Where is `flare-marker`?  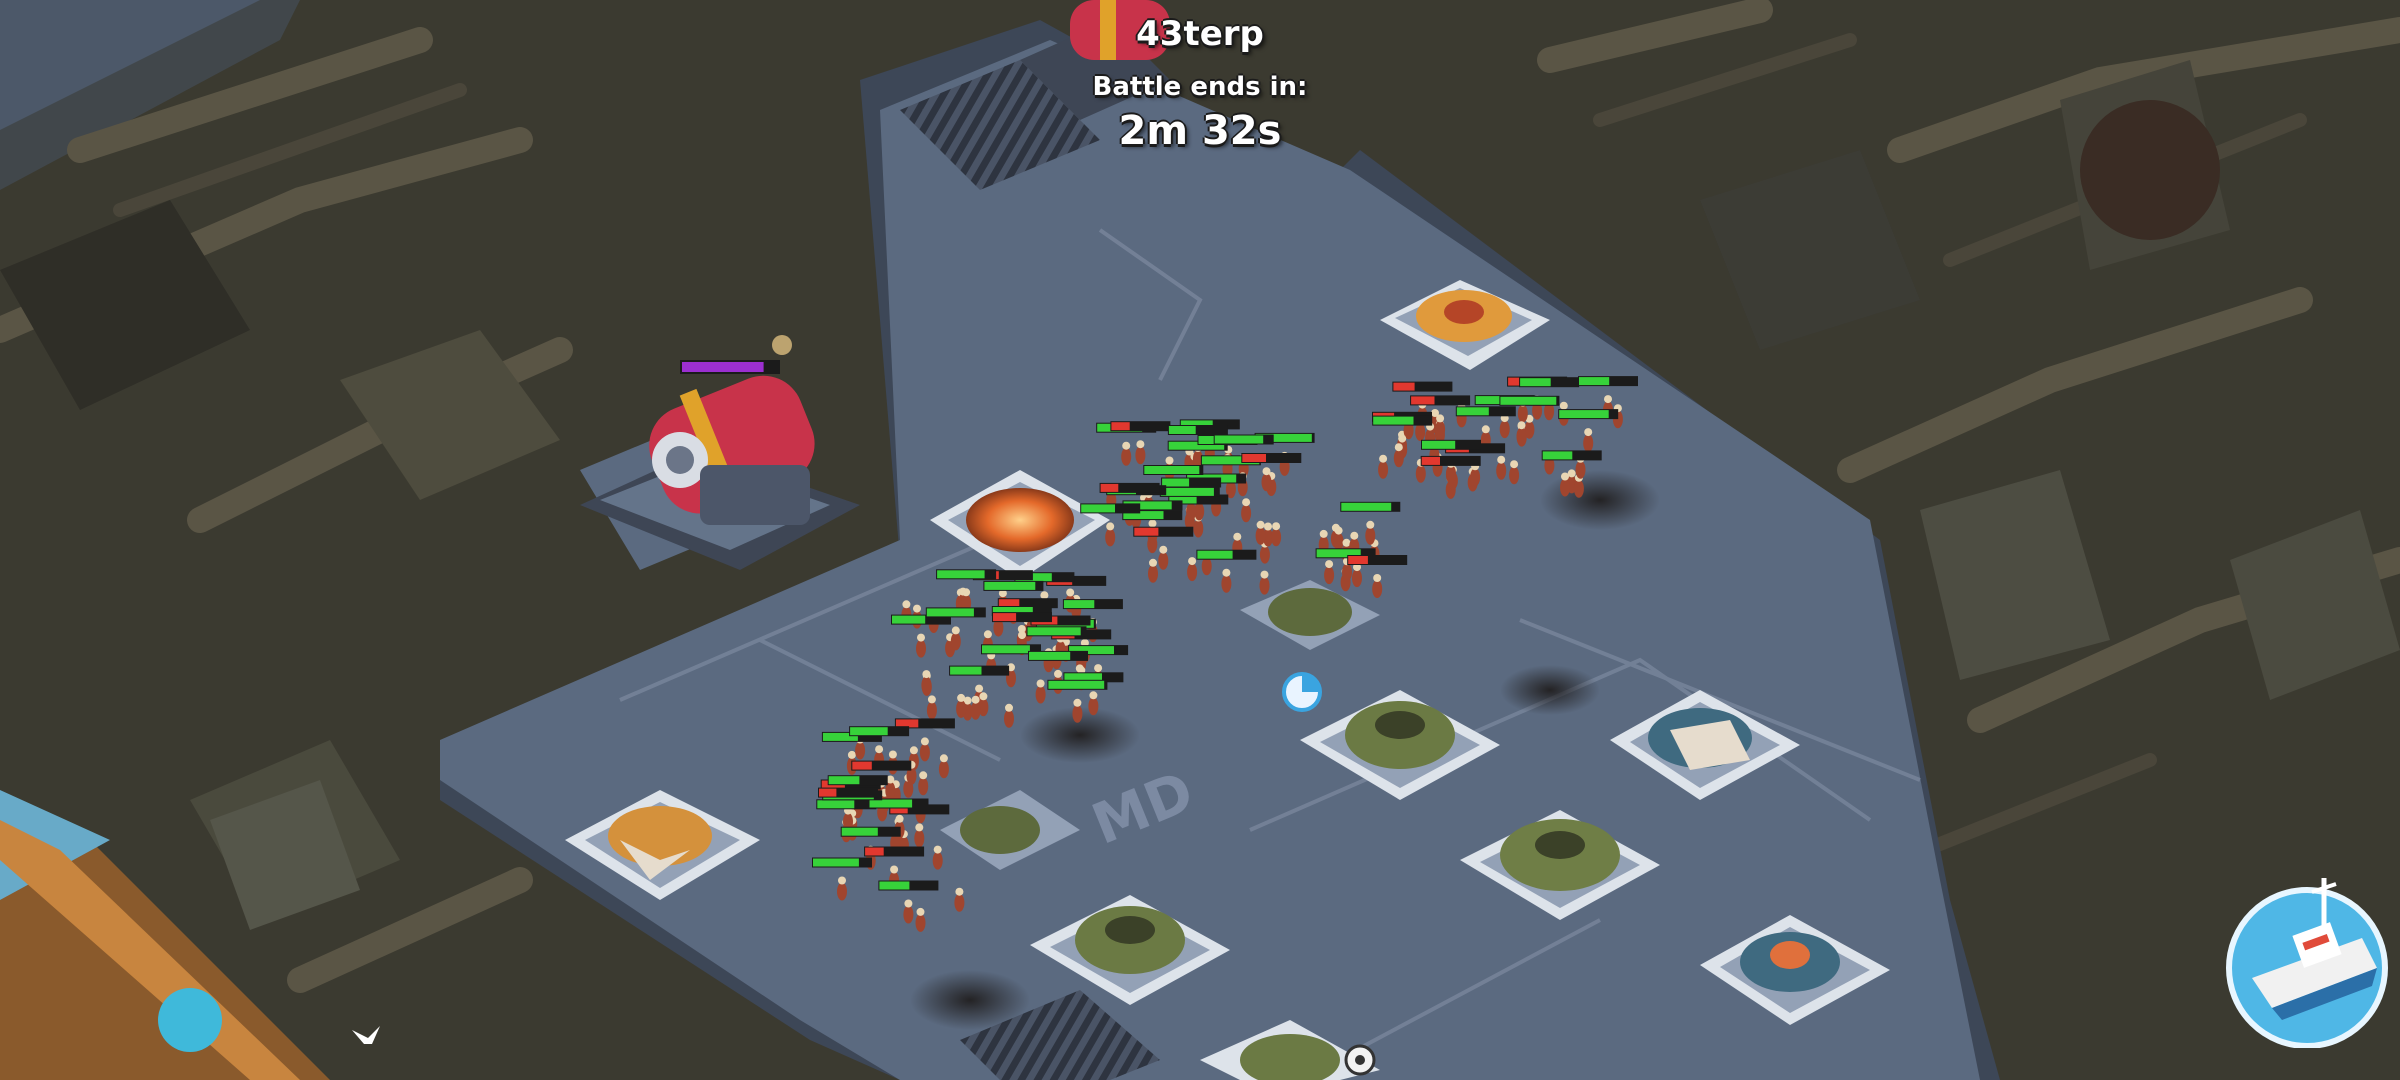 flare-marker is located at coordinates (1302, 692).